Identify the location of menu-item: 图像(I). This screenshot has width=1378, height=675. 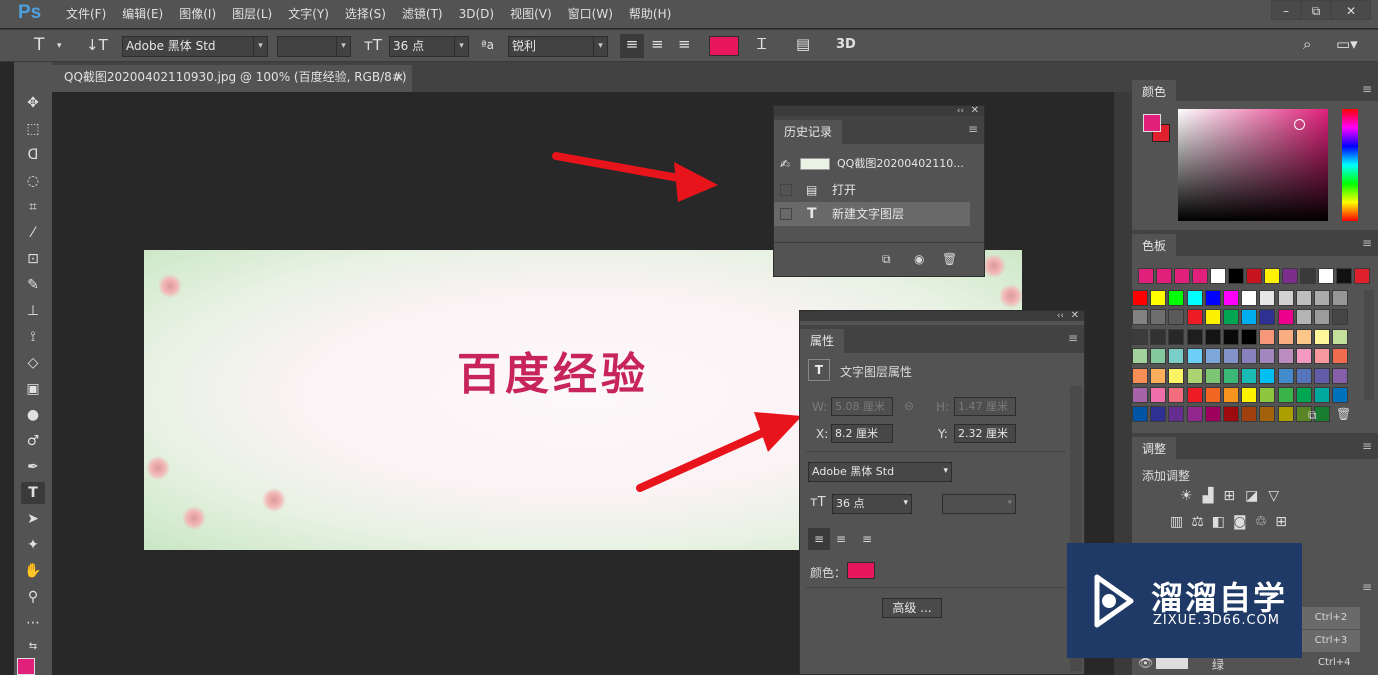
(197, 14).